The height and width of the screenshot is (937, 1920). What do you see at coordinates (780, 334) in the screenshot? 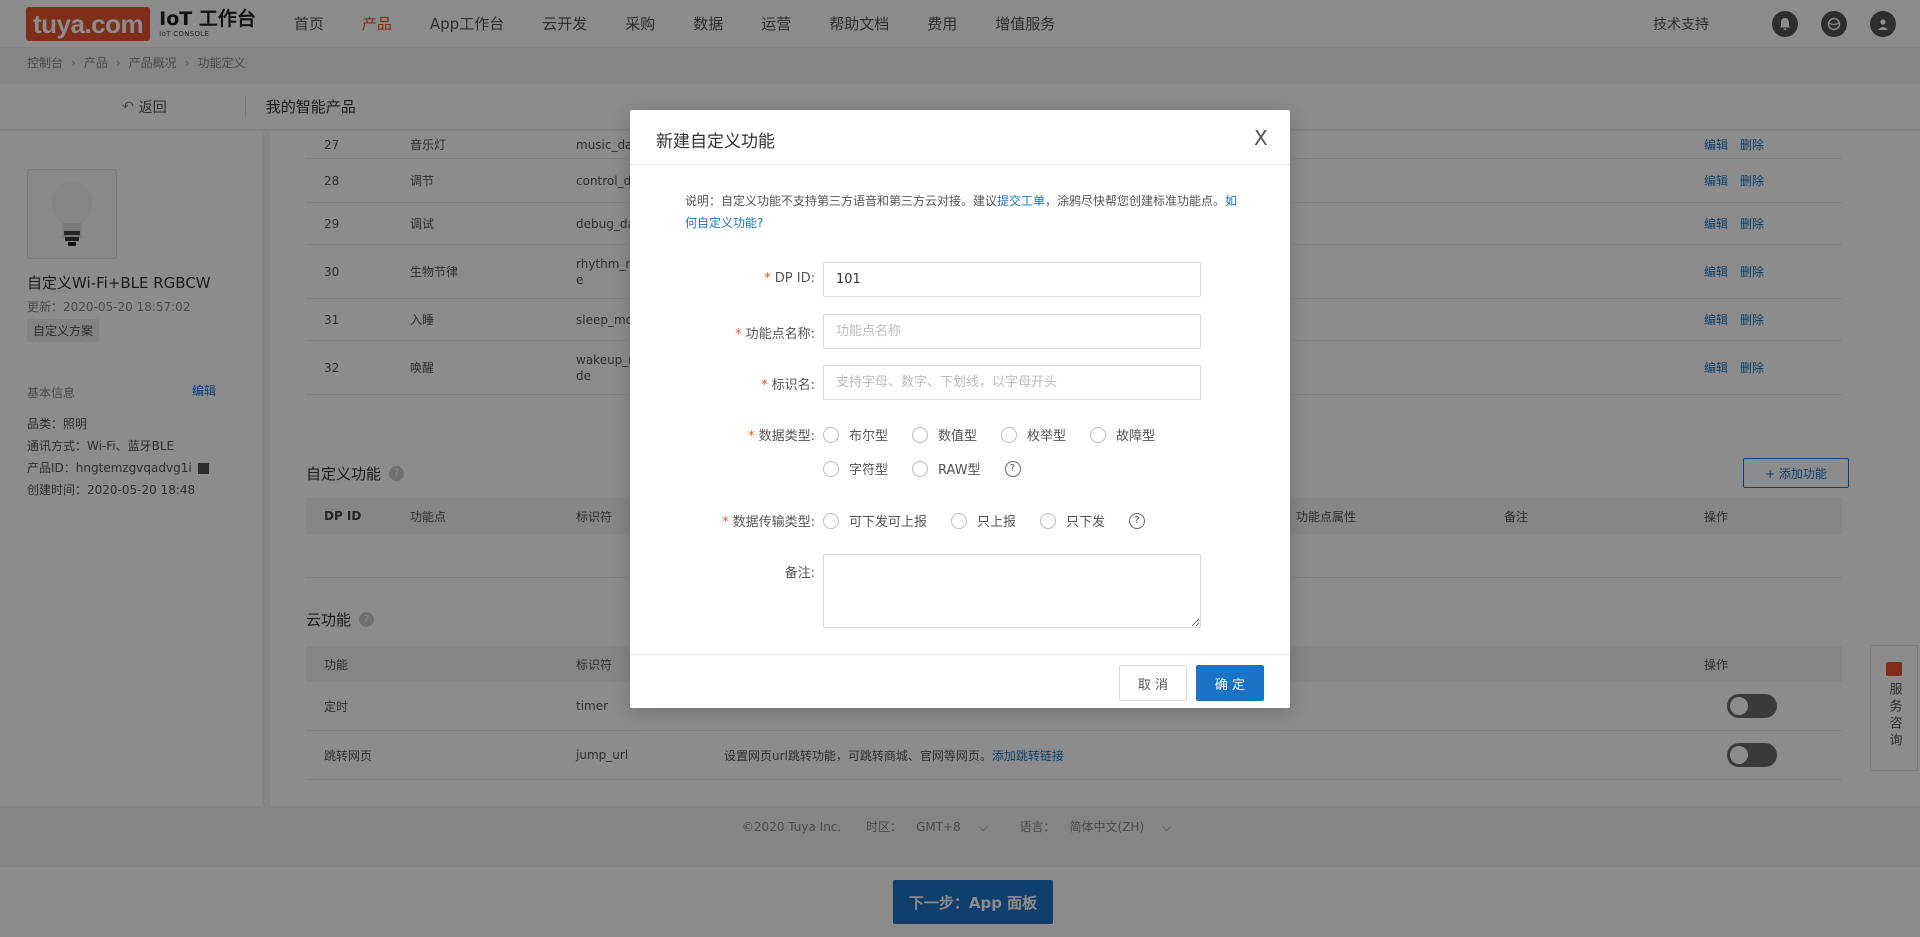
I see `function-name-label-text: 功能点名称:` at bounding box center [780, 334].